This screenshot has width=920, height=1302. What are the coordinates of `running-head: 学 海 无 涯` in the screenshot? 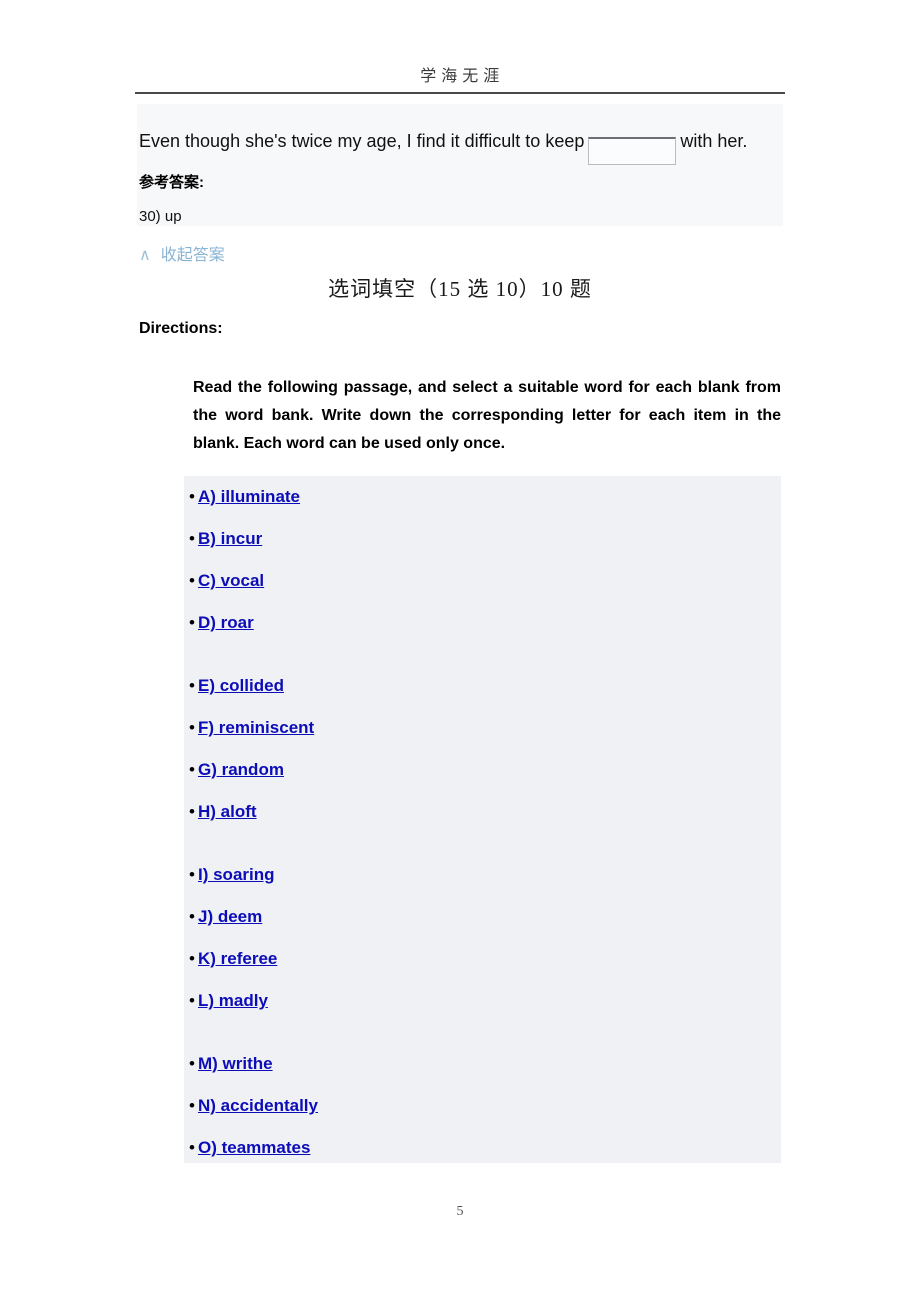 It's located at (460, 76).